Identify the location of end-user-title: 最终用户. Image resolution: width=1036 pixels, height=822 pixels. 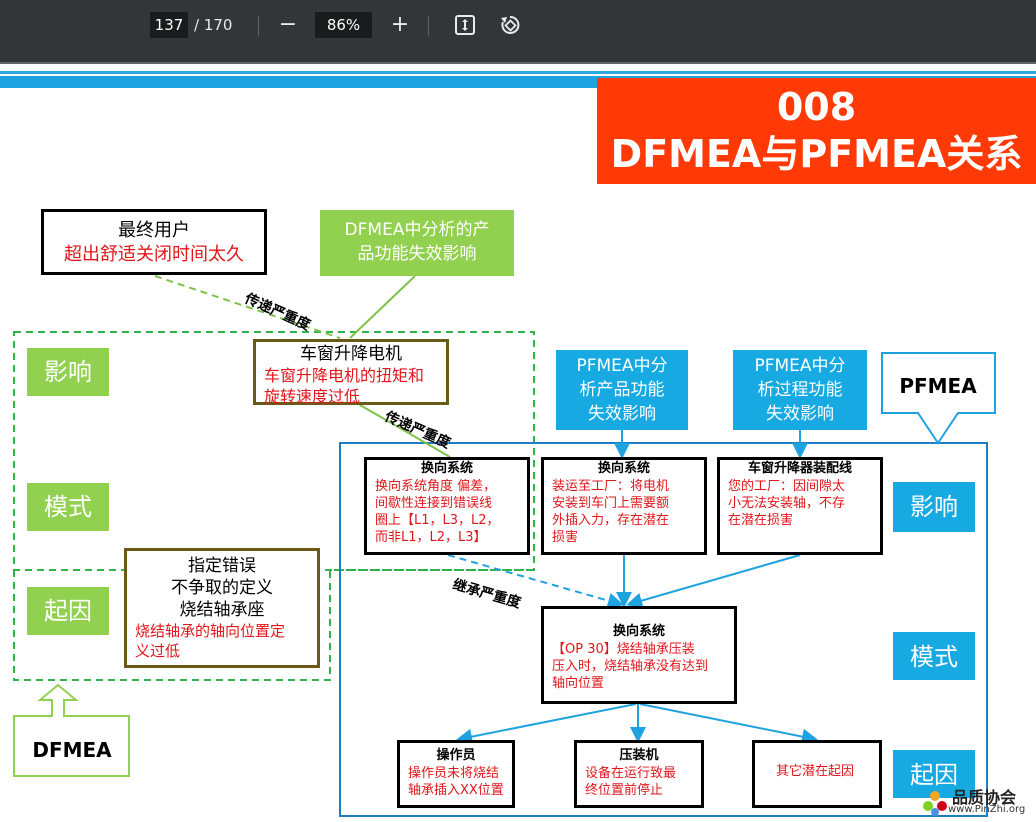
(154, 230).